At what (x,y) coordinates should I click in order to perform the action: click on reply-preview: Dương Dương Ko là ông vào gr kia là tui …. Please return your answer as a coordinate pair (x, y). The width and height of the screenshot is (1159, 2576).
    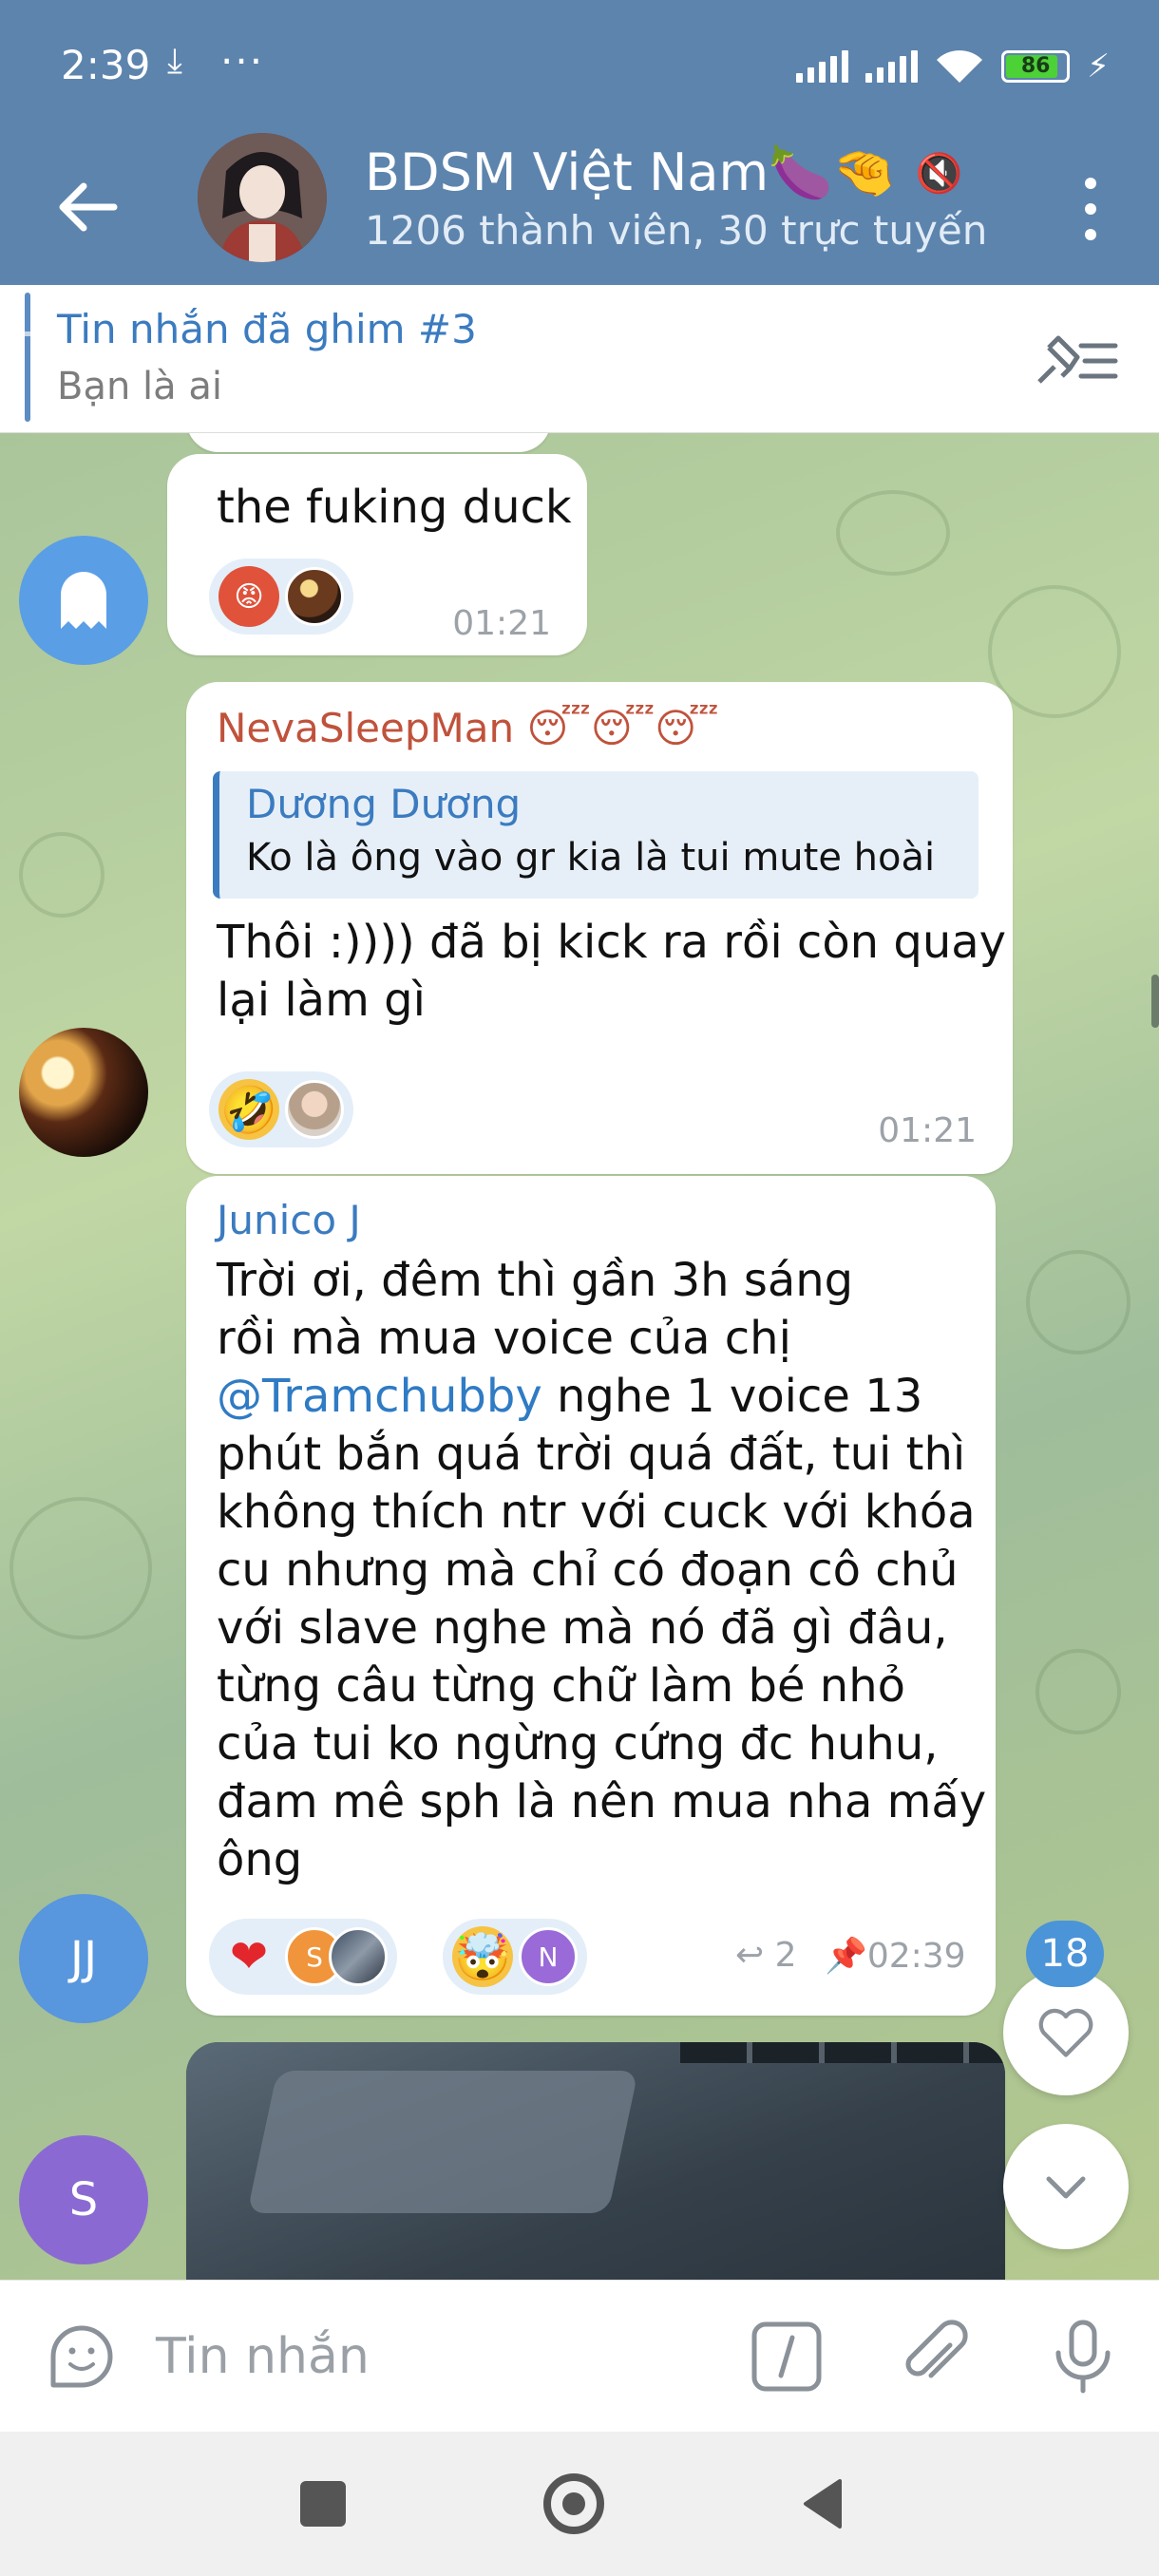
    Looking at the image, I should click on (595, 835).